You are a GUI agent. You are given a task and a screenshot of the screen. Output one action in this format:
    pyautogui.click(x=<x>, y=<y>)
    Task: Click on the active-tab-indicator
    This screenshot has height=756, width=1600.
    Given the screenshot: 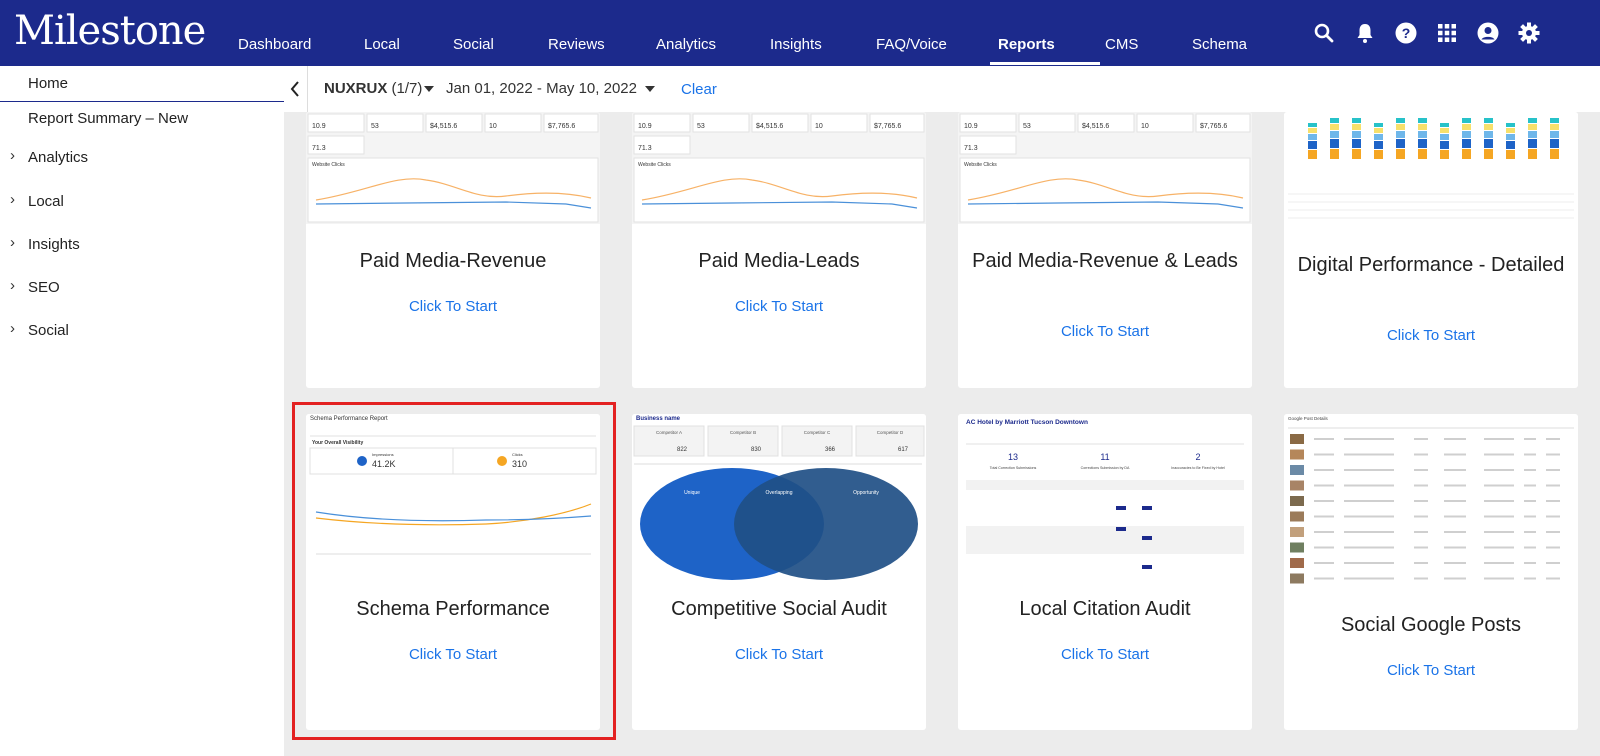 What is the action you would take?
    pyautogui.click(x=1045, y=63)
    